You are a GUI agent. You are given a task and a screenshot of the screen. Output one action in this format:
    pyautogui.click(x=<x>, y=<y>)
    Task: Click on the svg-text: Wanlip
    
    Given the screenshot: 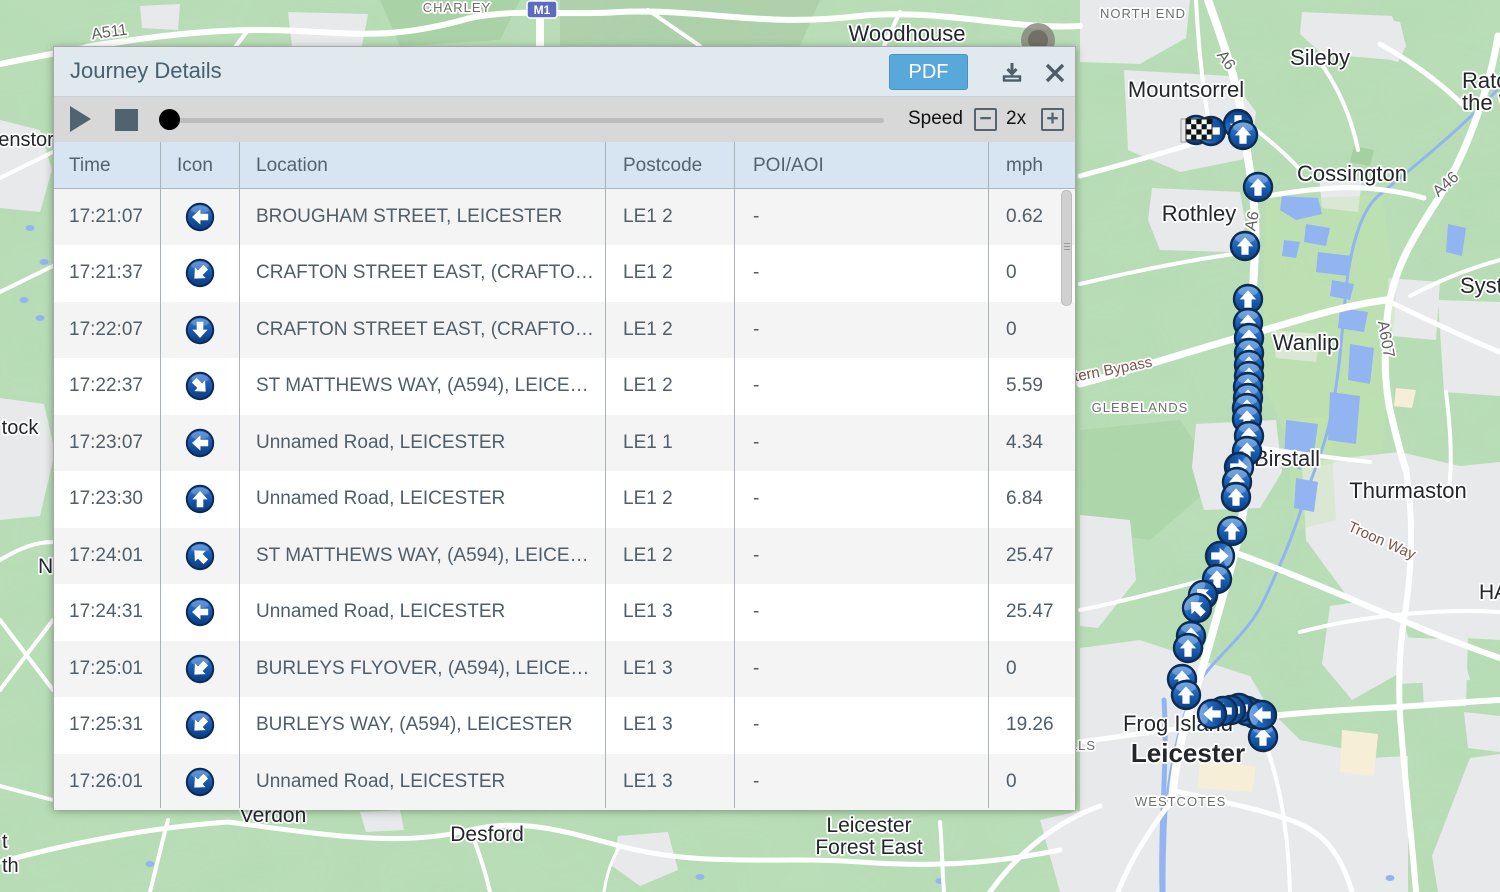 What is the action you would take?
    pyautogui.click(x=1306, y=342)
    